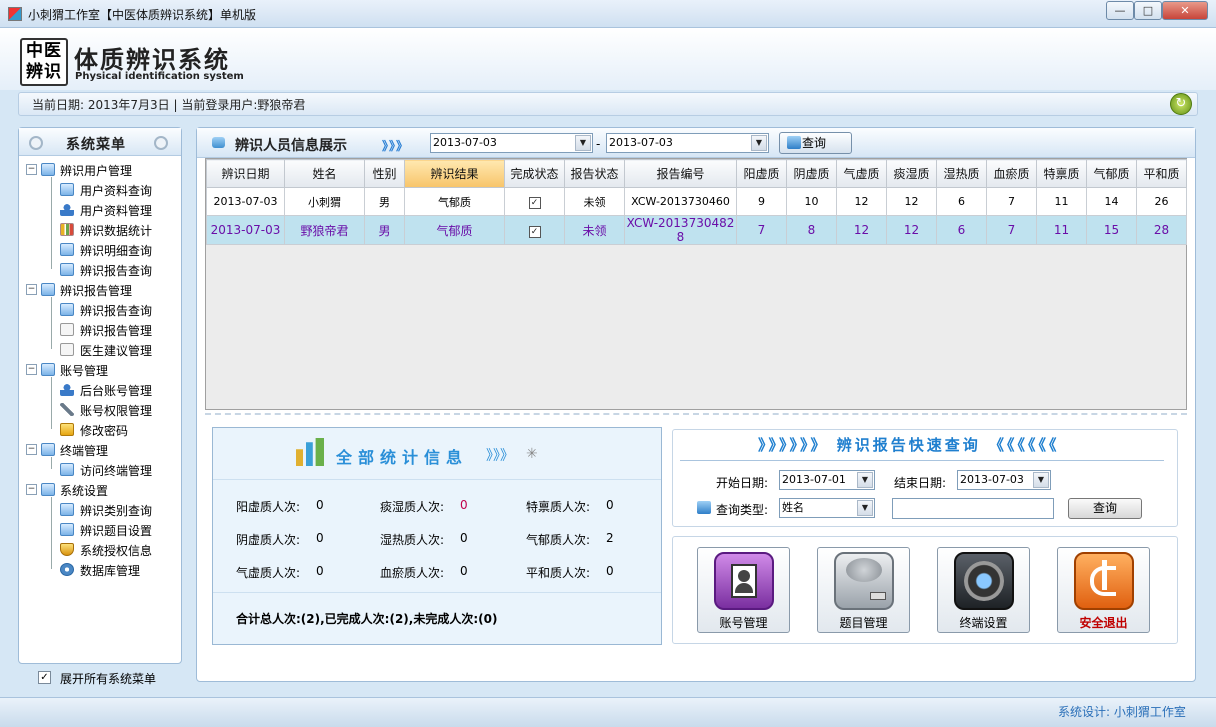 The image size is (1216, 727). Describe the element at coordinates (324, 201) in the screenshot. I see `table-cell: 小刺猬` at that location.